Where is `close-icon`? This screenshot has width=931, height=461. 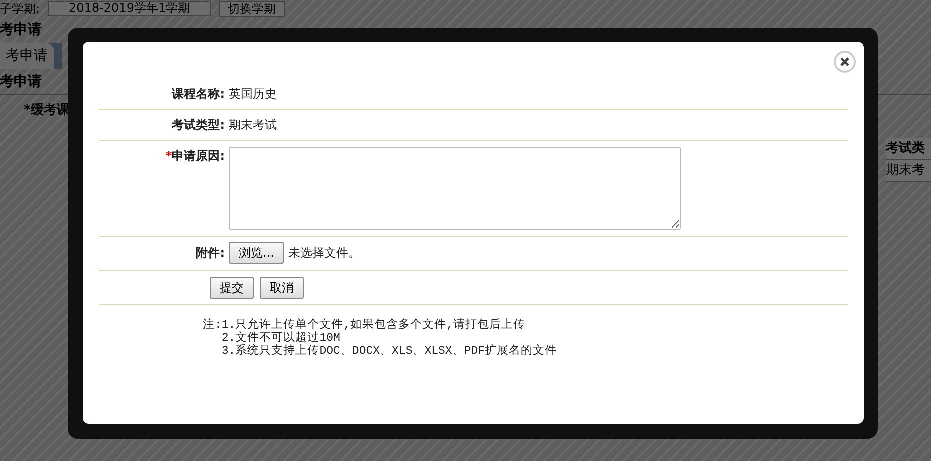 close-icon is located at coordinates (845, 62).